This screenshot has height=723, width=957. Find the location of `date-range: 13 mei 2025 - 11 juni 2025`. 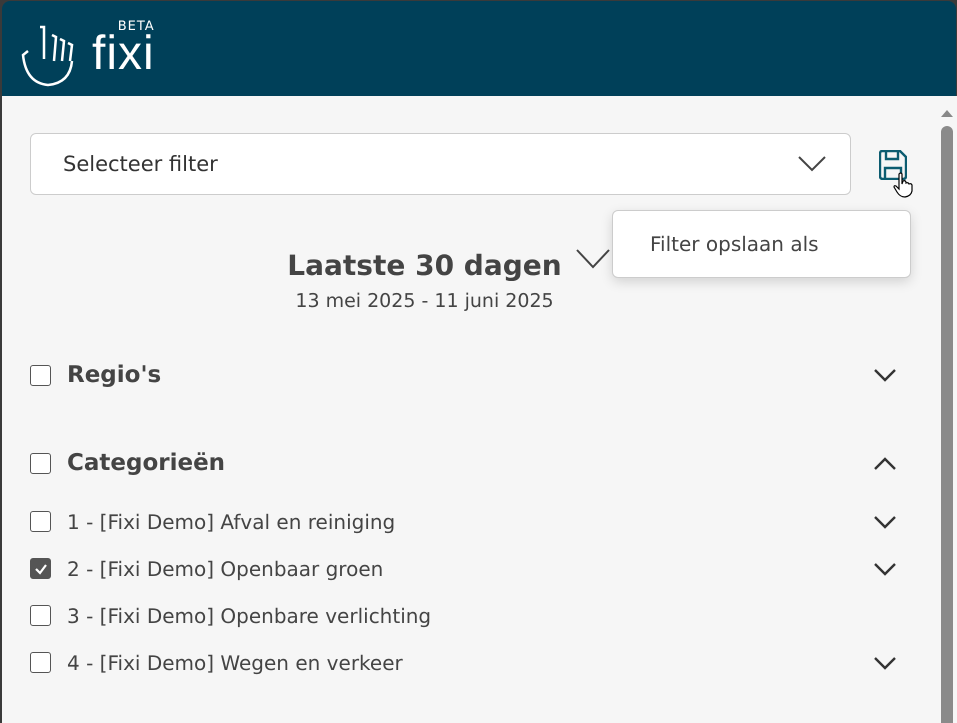

date-range: 13 mei 2025 - 11 juni 2025 is located at coordinates (424, 301).